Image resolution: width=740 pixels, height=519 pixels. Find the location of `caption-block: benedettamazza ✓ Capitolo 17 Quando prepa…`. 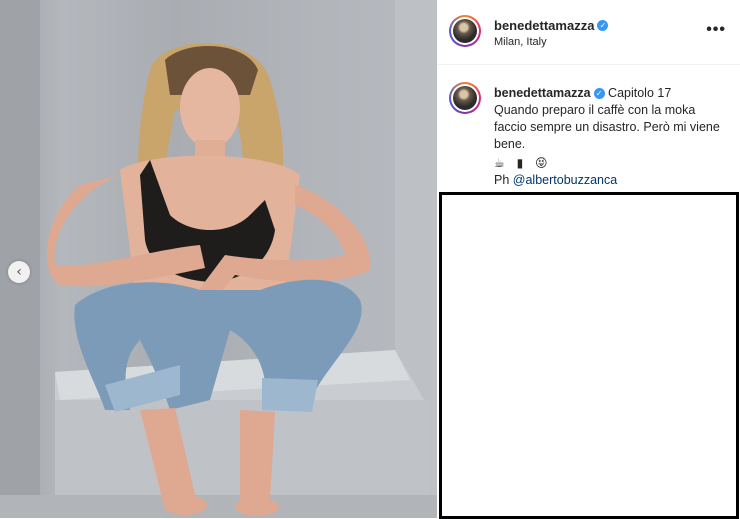

caption-block: benedettamazza ✓ Capitolo 17 Quando prepa… is located at coordinates (588, 126).